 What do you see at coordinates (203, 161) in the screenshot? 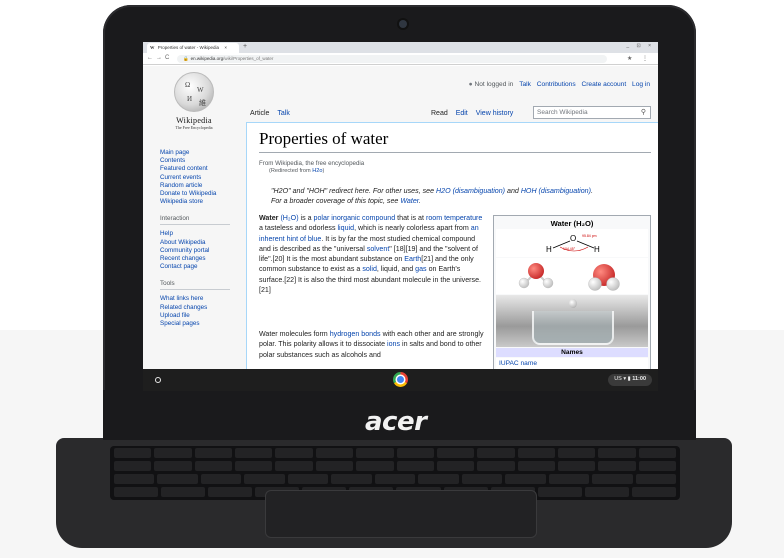
I see `sidebar-item-contents: Contents` at bounding box center [203, 161].